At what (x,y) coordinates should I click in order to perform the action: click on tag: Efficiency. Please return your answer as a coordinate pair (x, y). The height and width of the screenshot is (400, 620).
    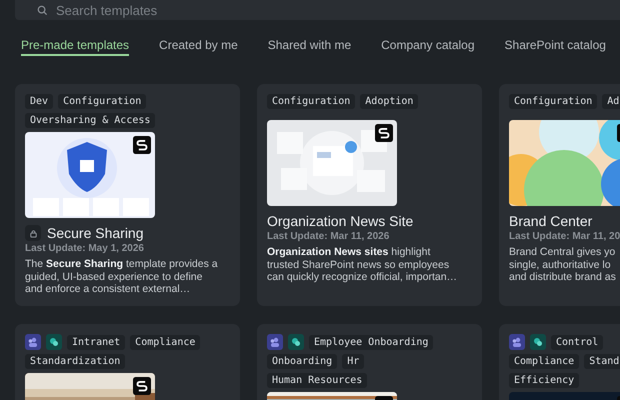
    Looking at the image, I should click on (544, 380).